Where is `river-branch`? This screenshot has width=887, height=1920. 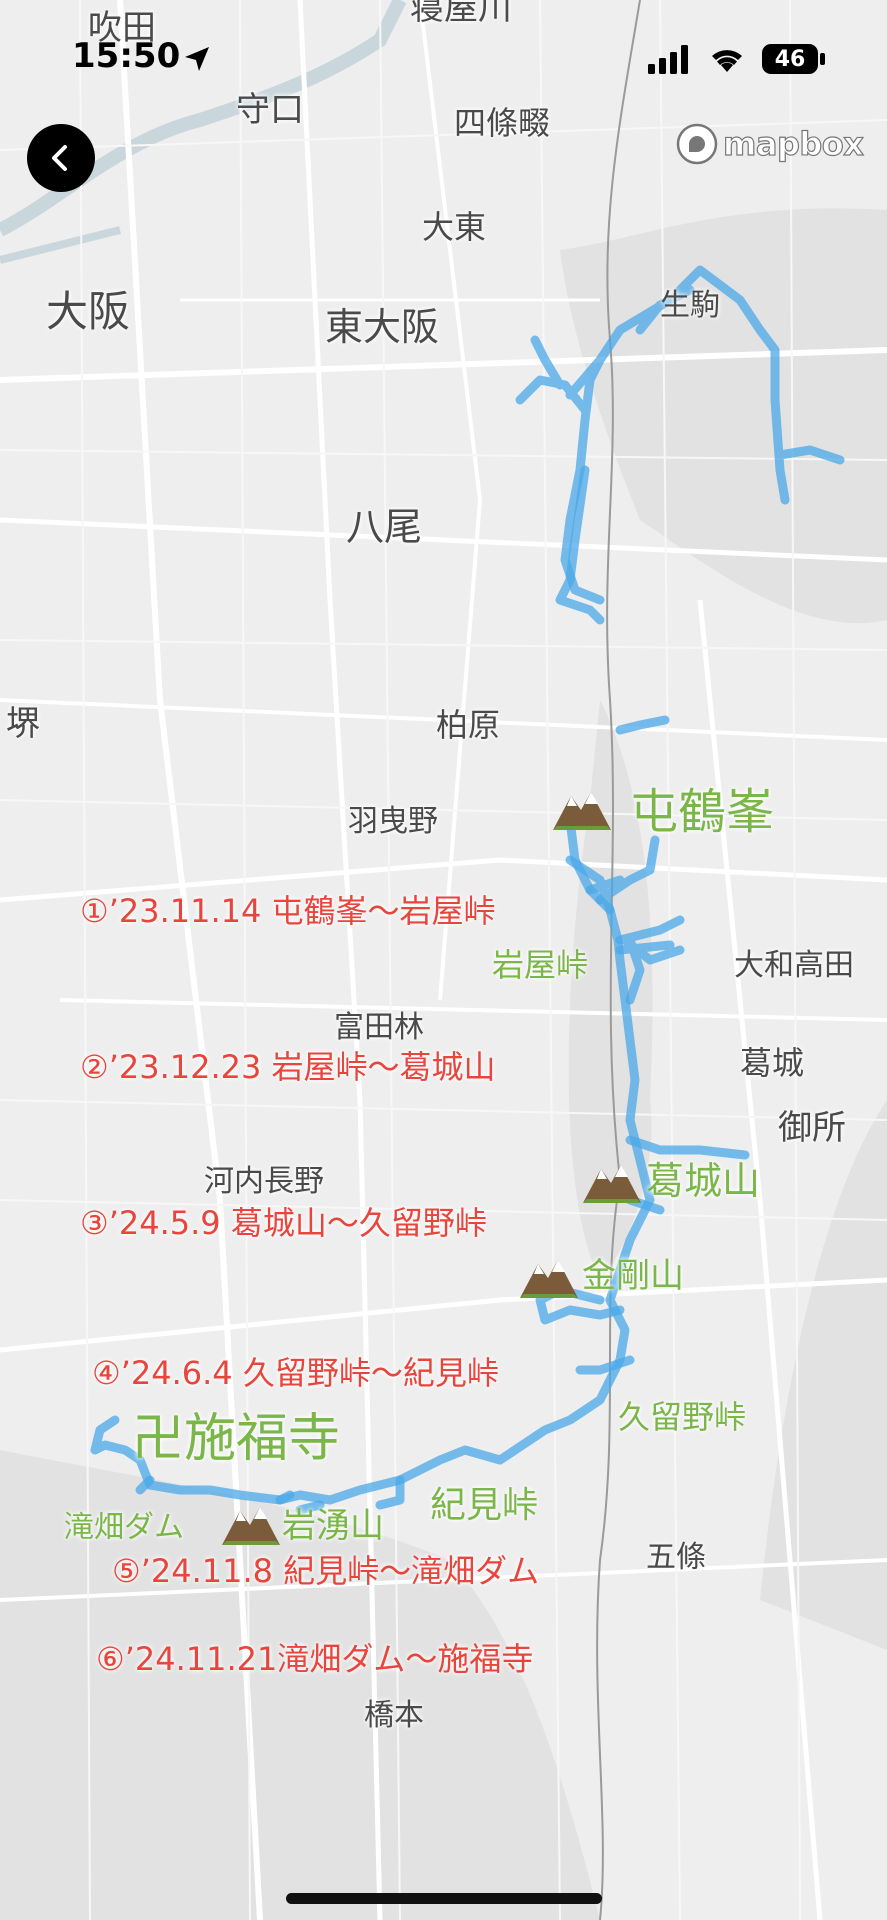
river-branch is located at coordinates (60, 245).